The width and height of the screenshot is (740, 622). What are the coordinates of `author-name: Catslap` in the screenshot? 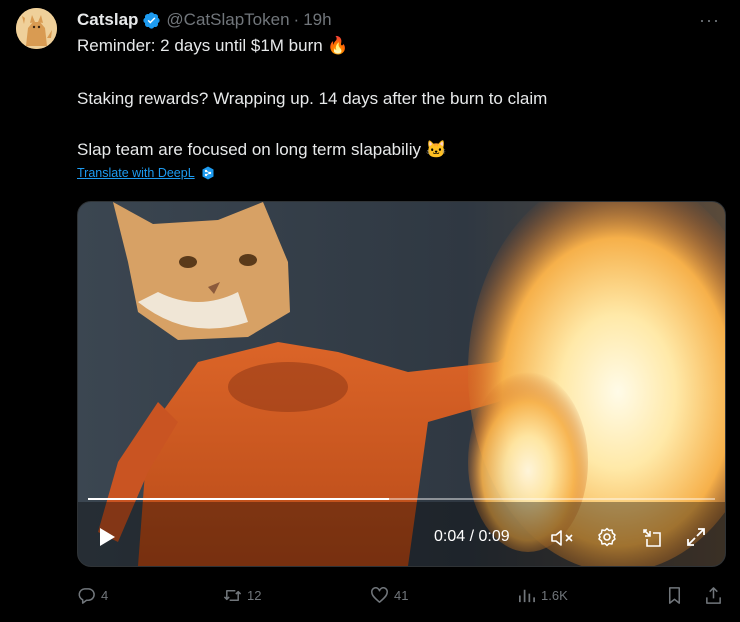 It's located at (107, 20).